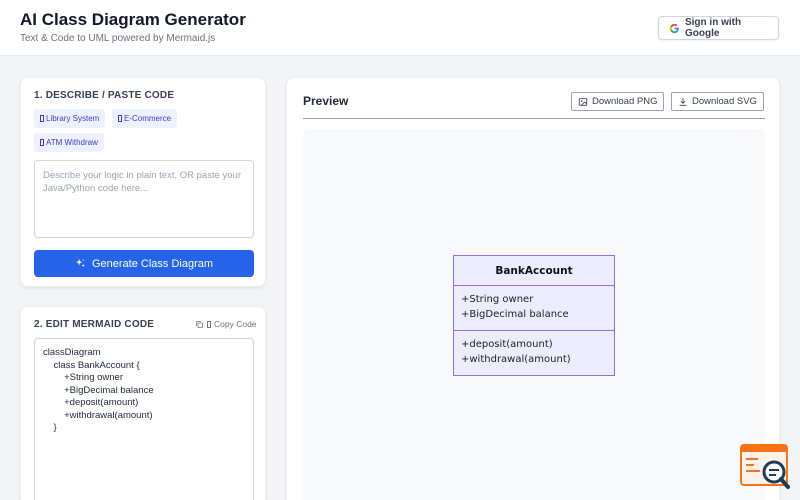  I want to click on generate-label: Generate Class Diagram, so click(152, 263).